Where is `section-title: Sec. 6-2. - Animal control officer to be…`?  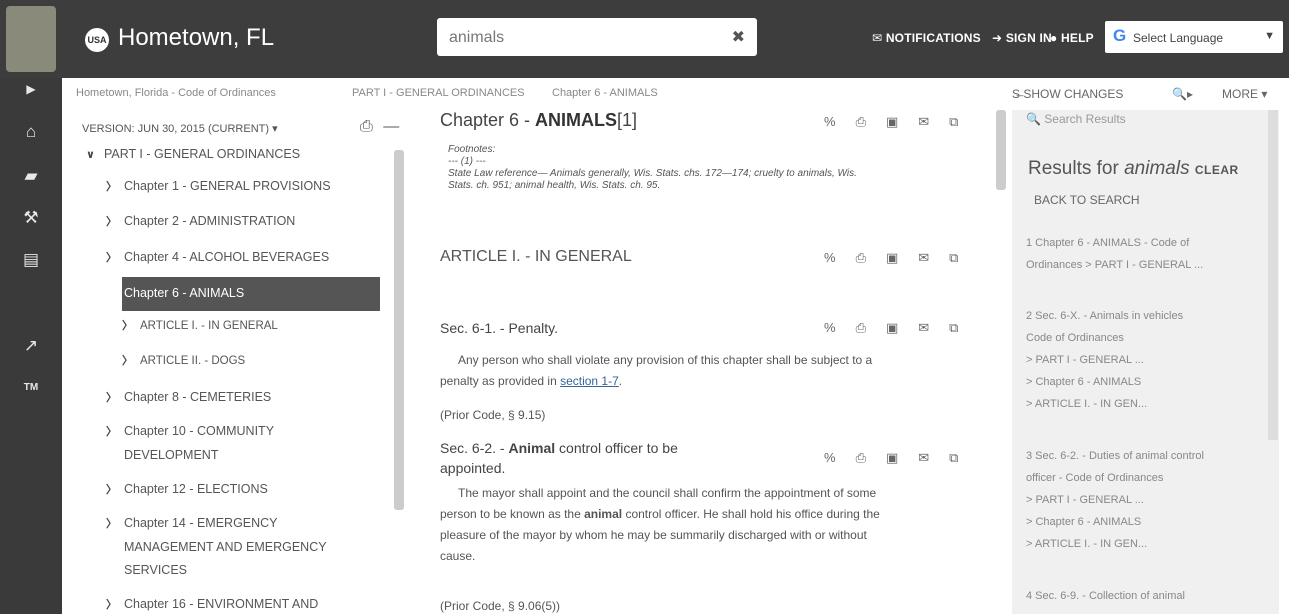 section-title: Sec. 6-2. - Animal control officer to be… is located at coordinates (559, 458).